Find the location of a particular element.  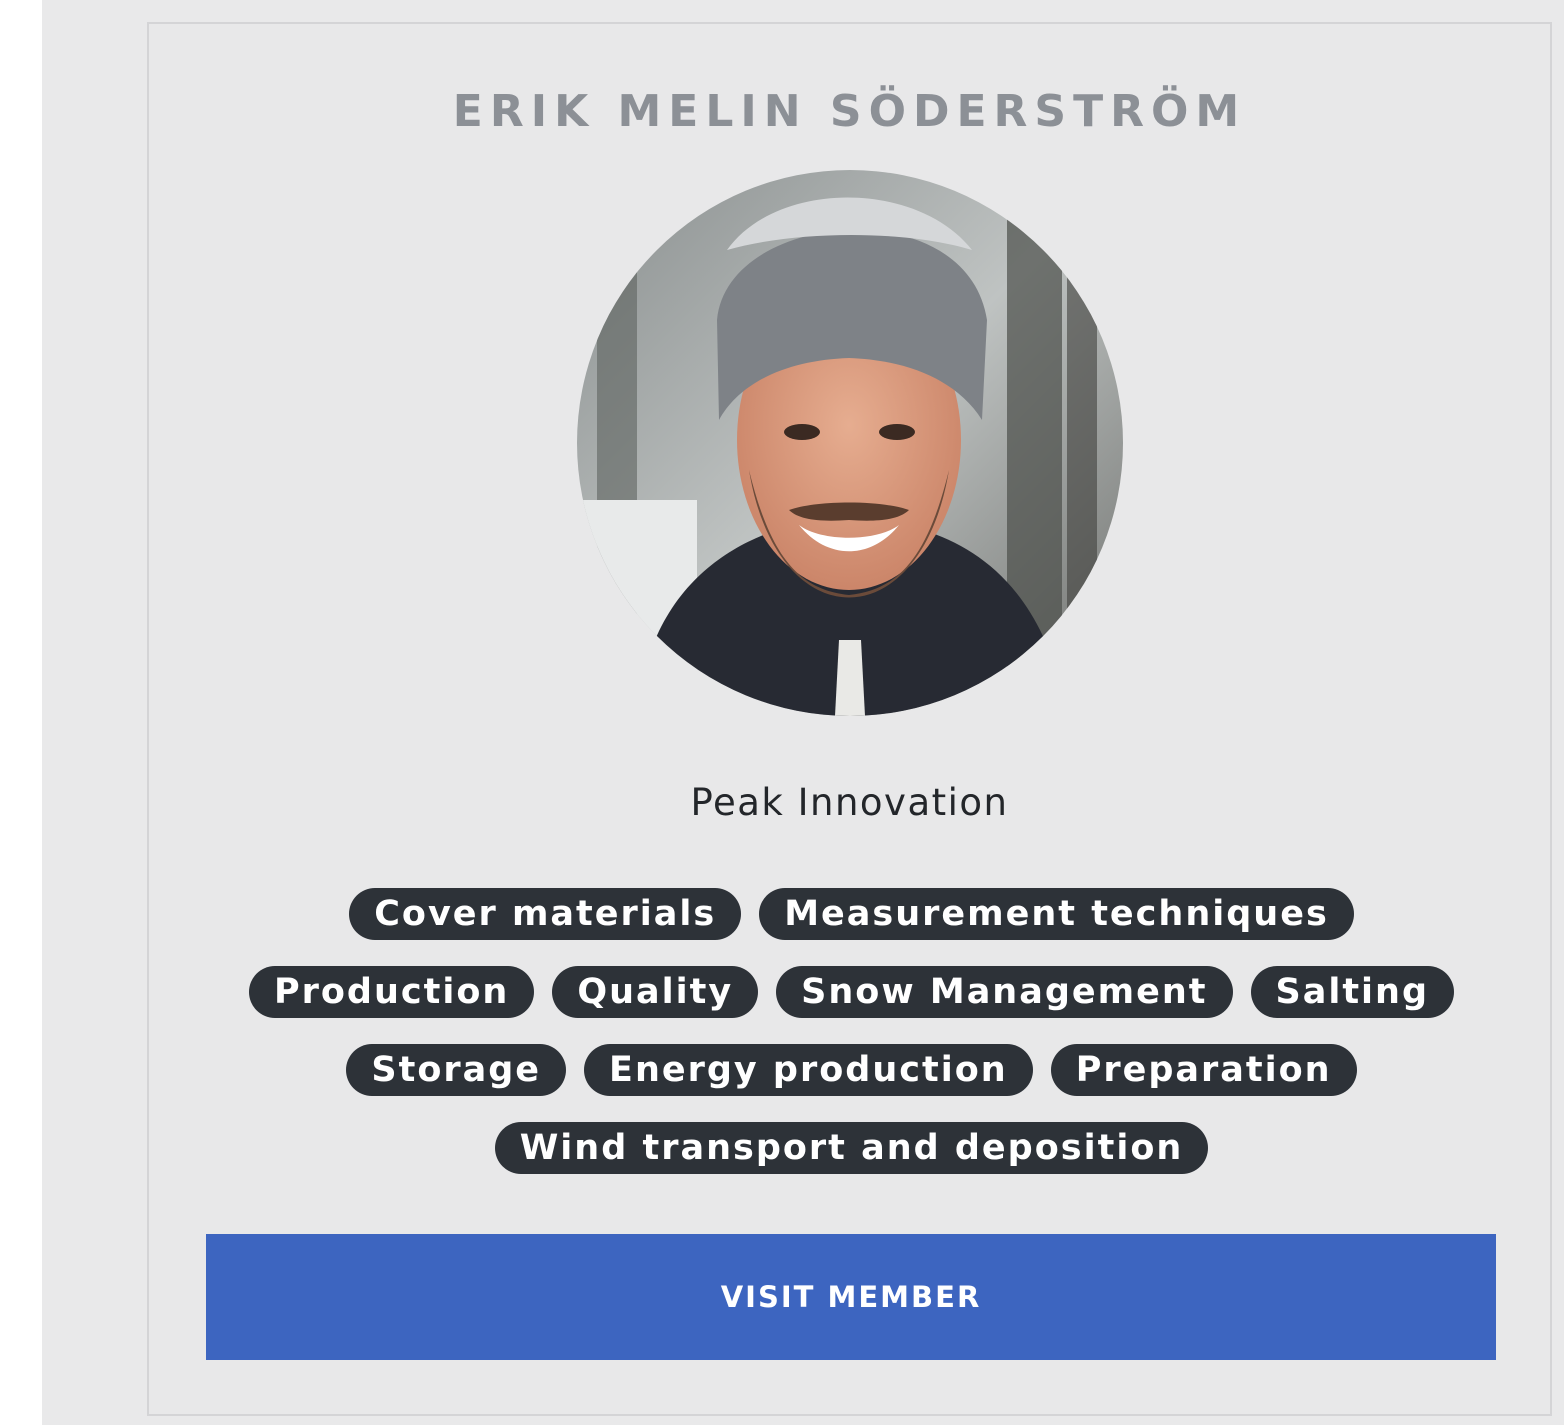

tag-quality: Quality is located at coordinates (655, 992).